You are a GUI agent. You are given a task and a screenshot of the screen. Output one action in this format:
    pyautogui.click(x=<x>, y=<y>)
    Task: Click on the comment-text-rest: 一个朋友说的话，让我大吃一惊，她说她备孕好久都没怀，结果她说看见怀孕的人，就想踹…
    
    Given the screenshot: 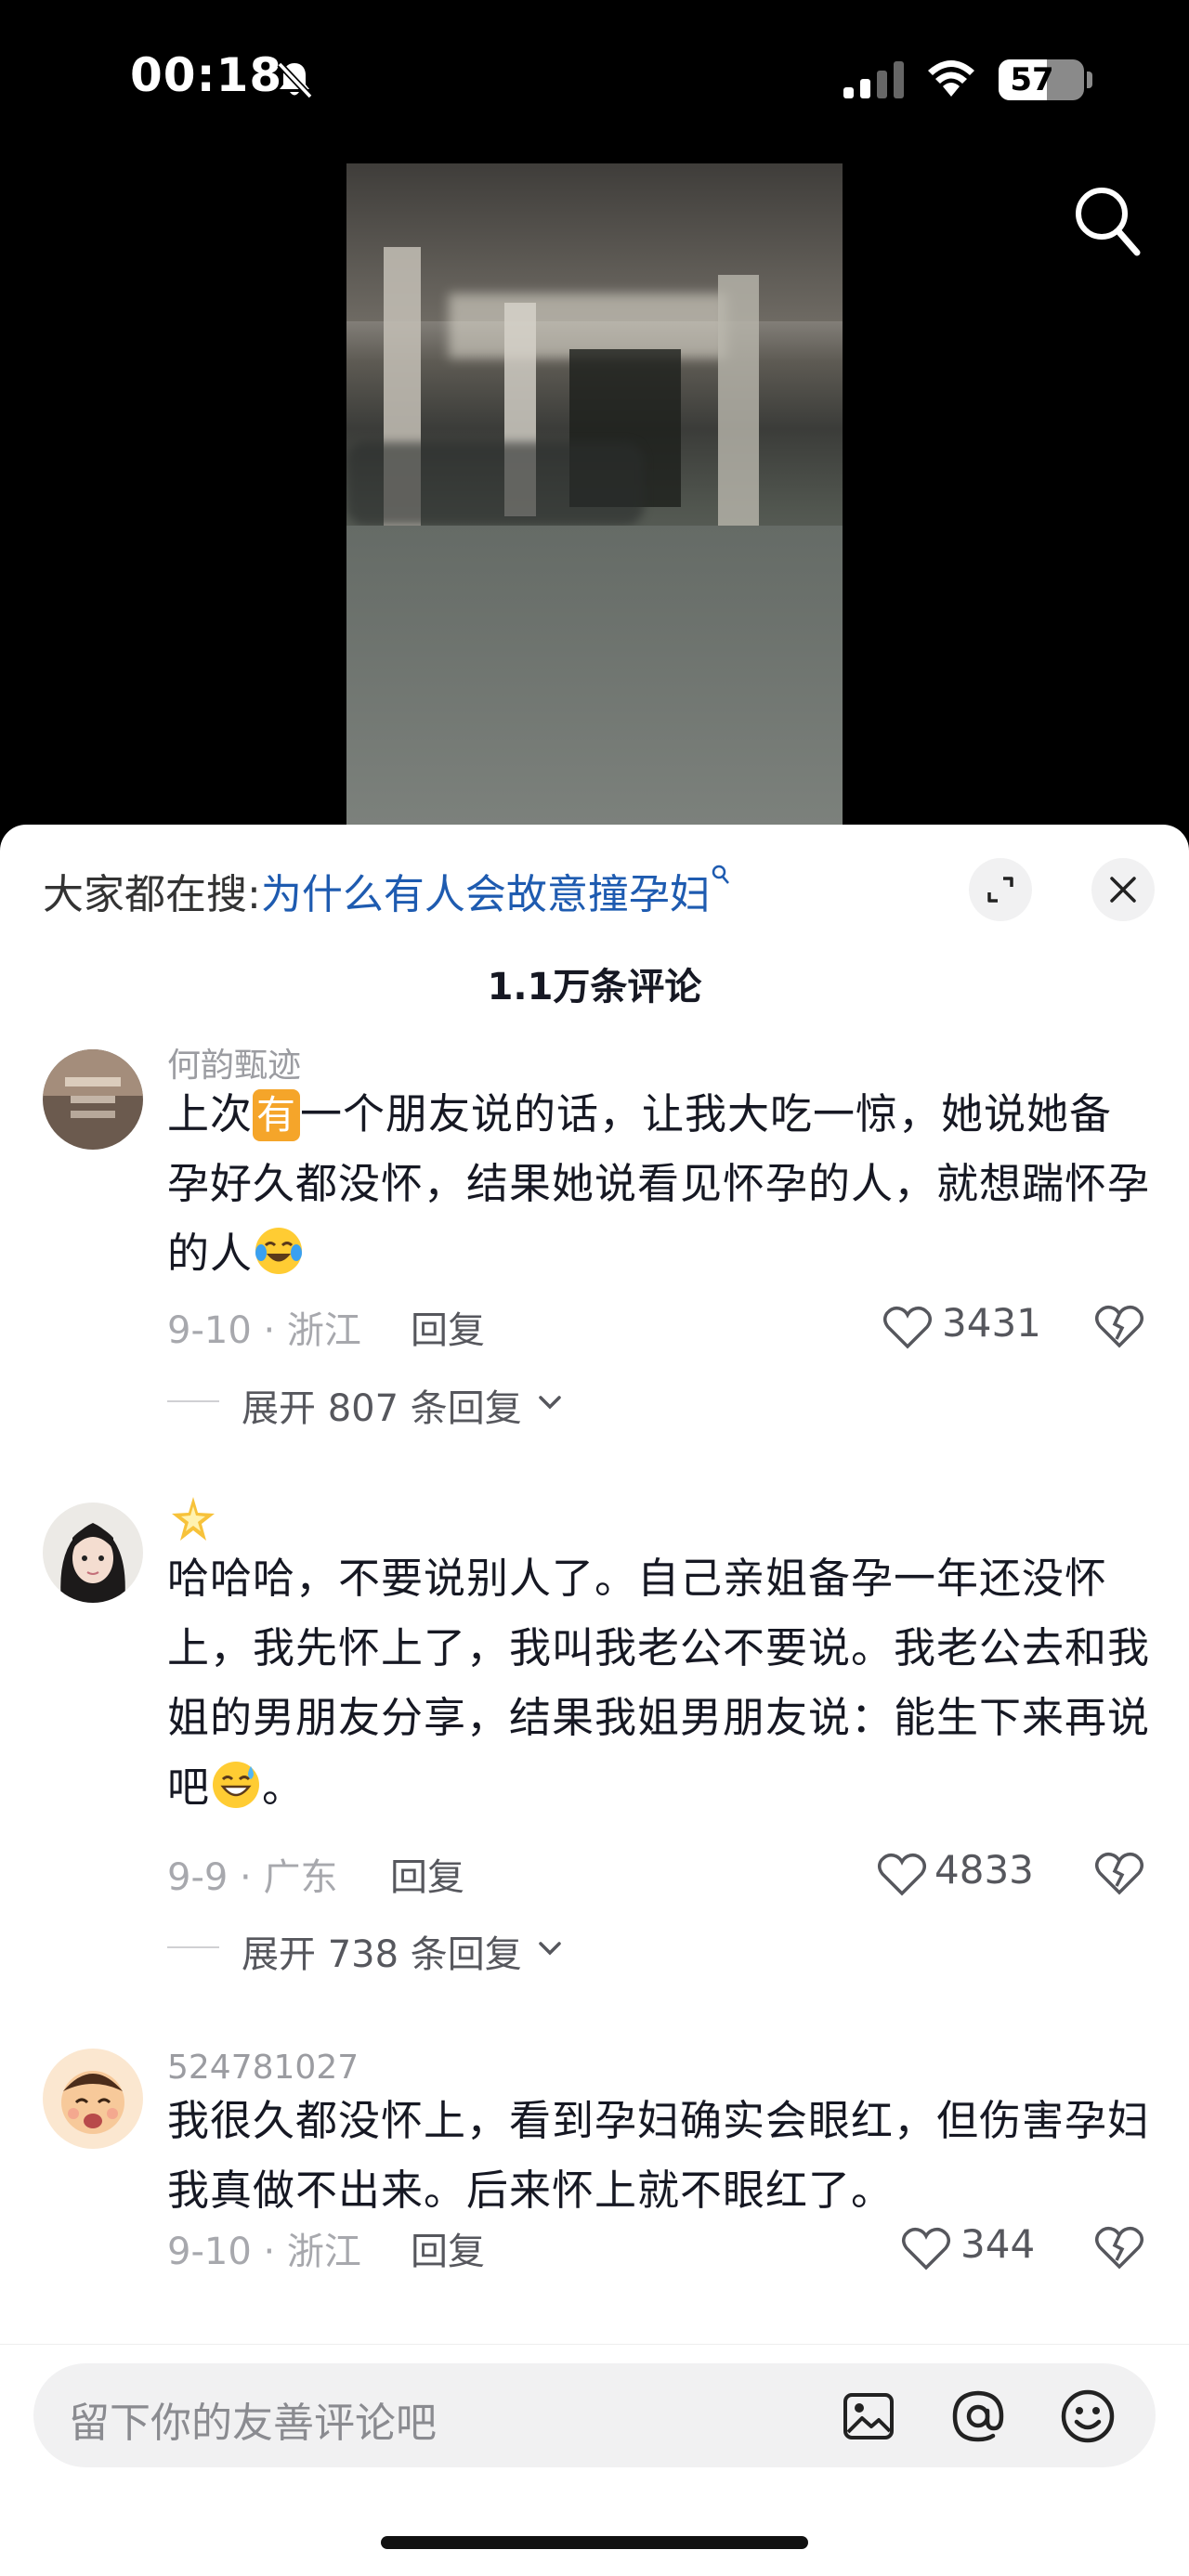 What is the action you would take?
    pyautogui.click(x=659, y=1183)
    